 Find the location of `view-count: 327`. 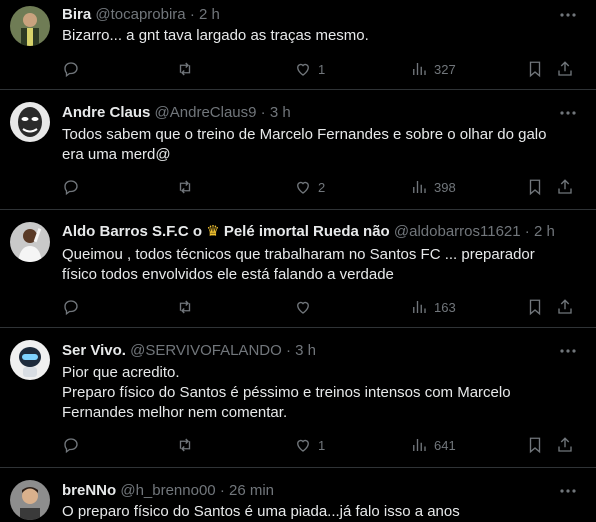

view-count: 327 is located at coordinates (445, 69).